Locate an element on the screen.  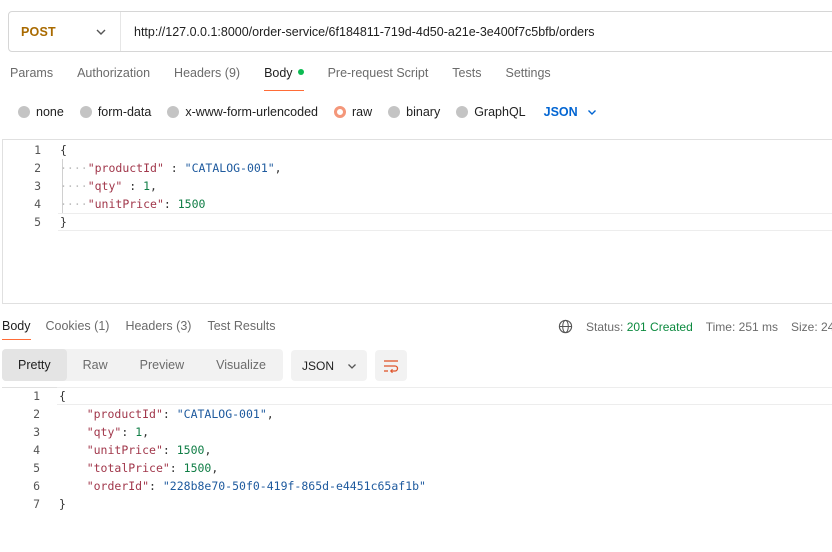
tab-label: Test Results is located at coordinates (241, 326).